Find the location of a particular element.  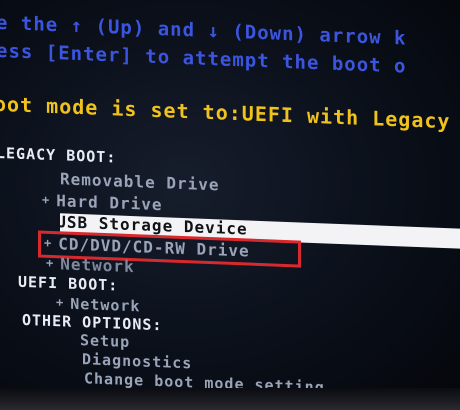

boot-option-label: Hard Drive is located at coordinates (109, 203).